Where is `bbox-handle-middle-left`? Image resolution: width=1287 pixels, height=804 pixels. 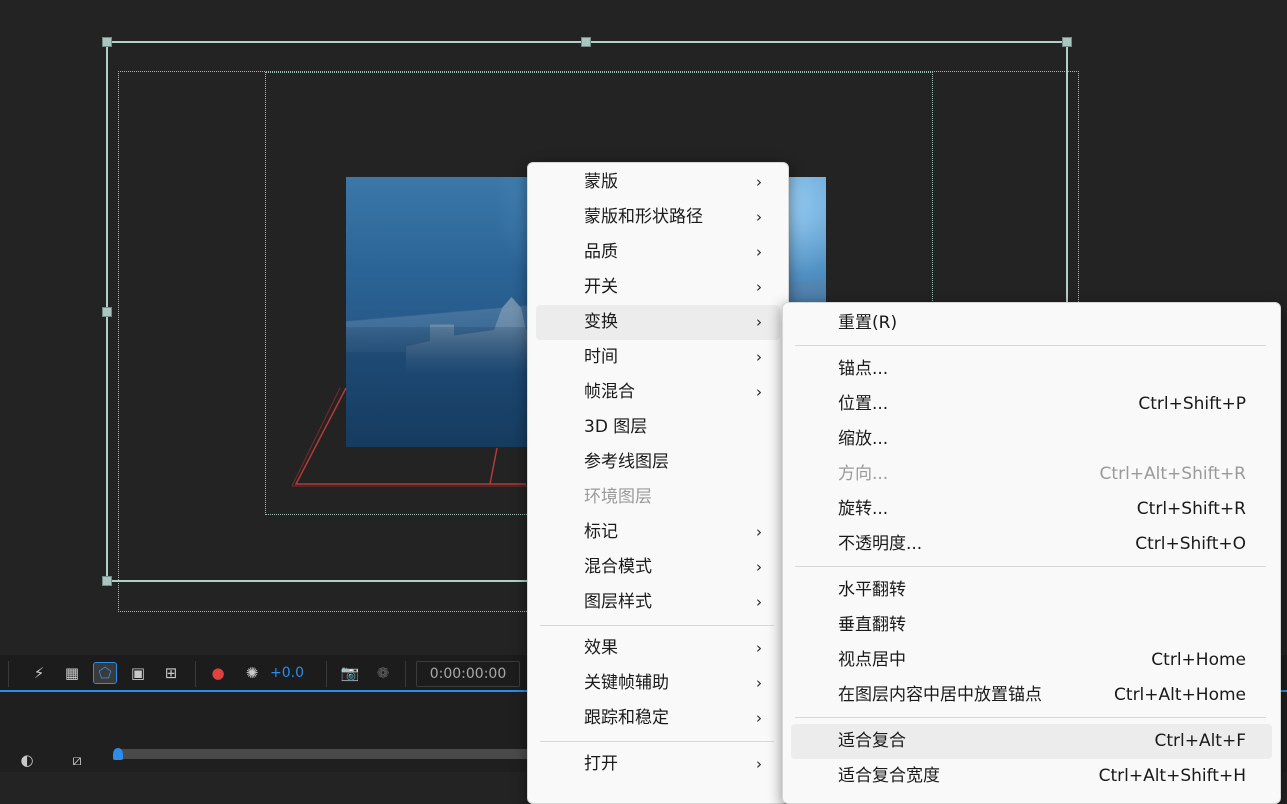
bbox-handle-middle-left is located at coordinates (107, 312).